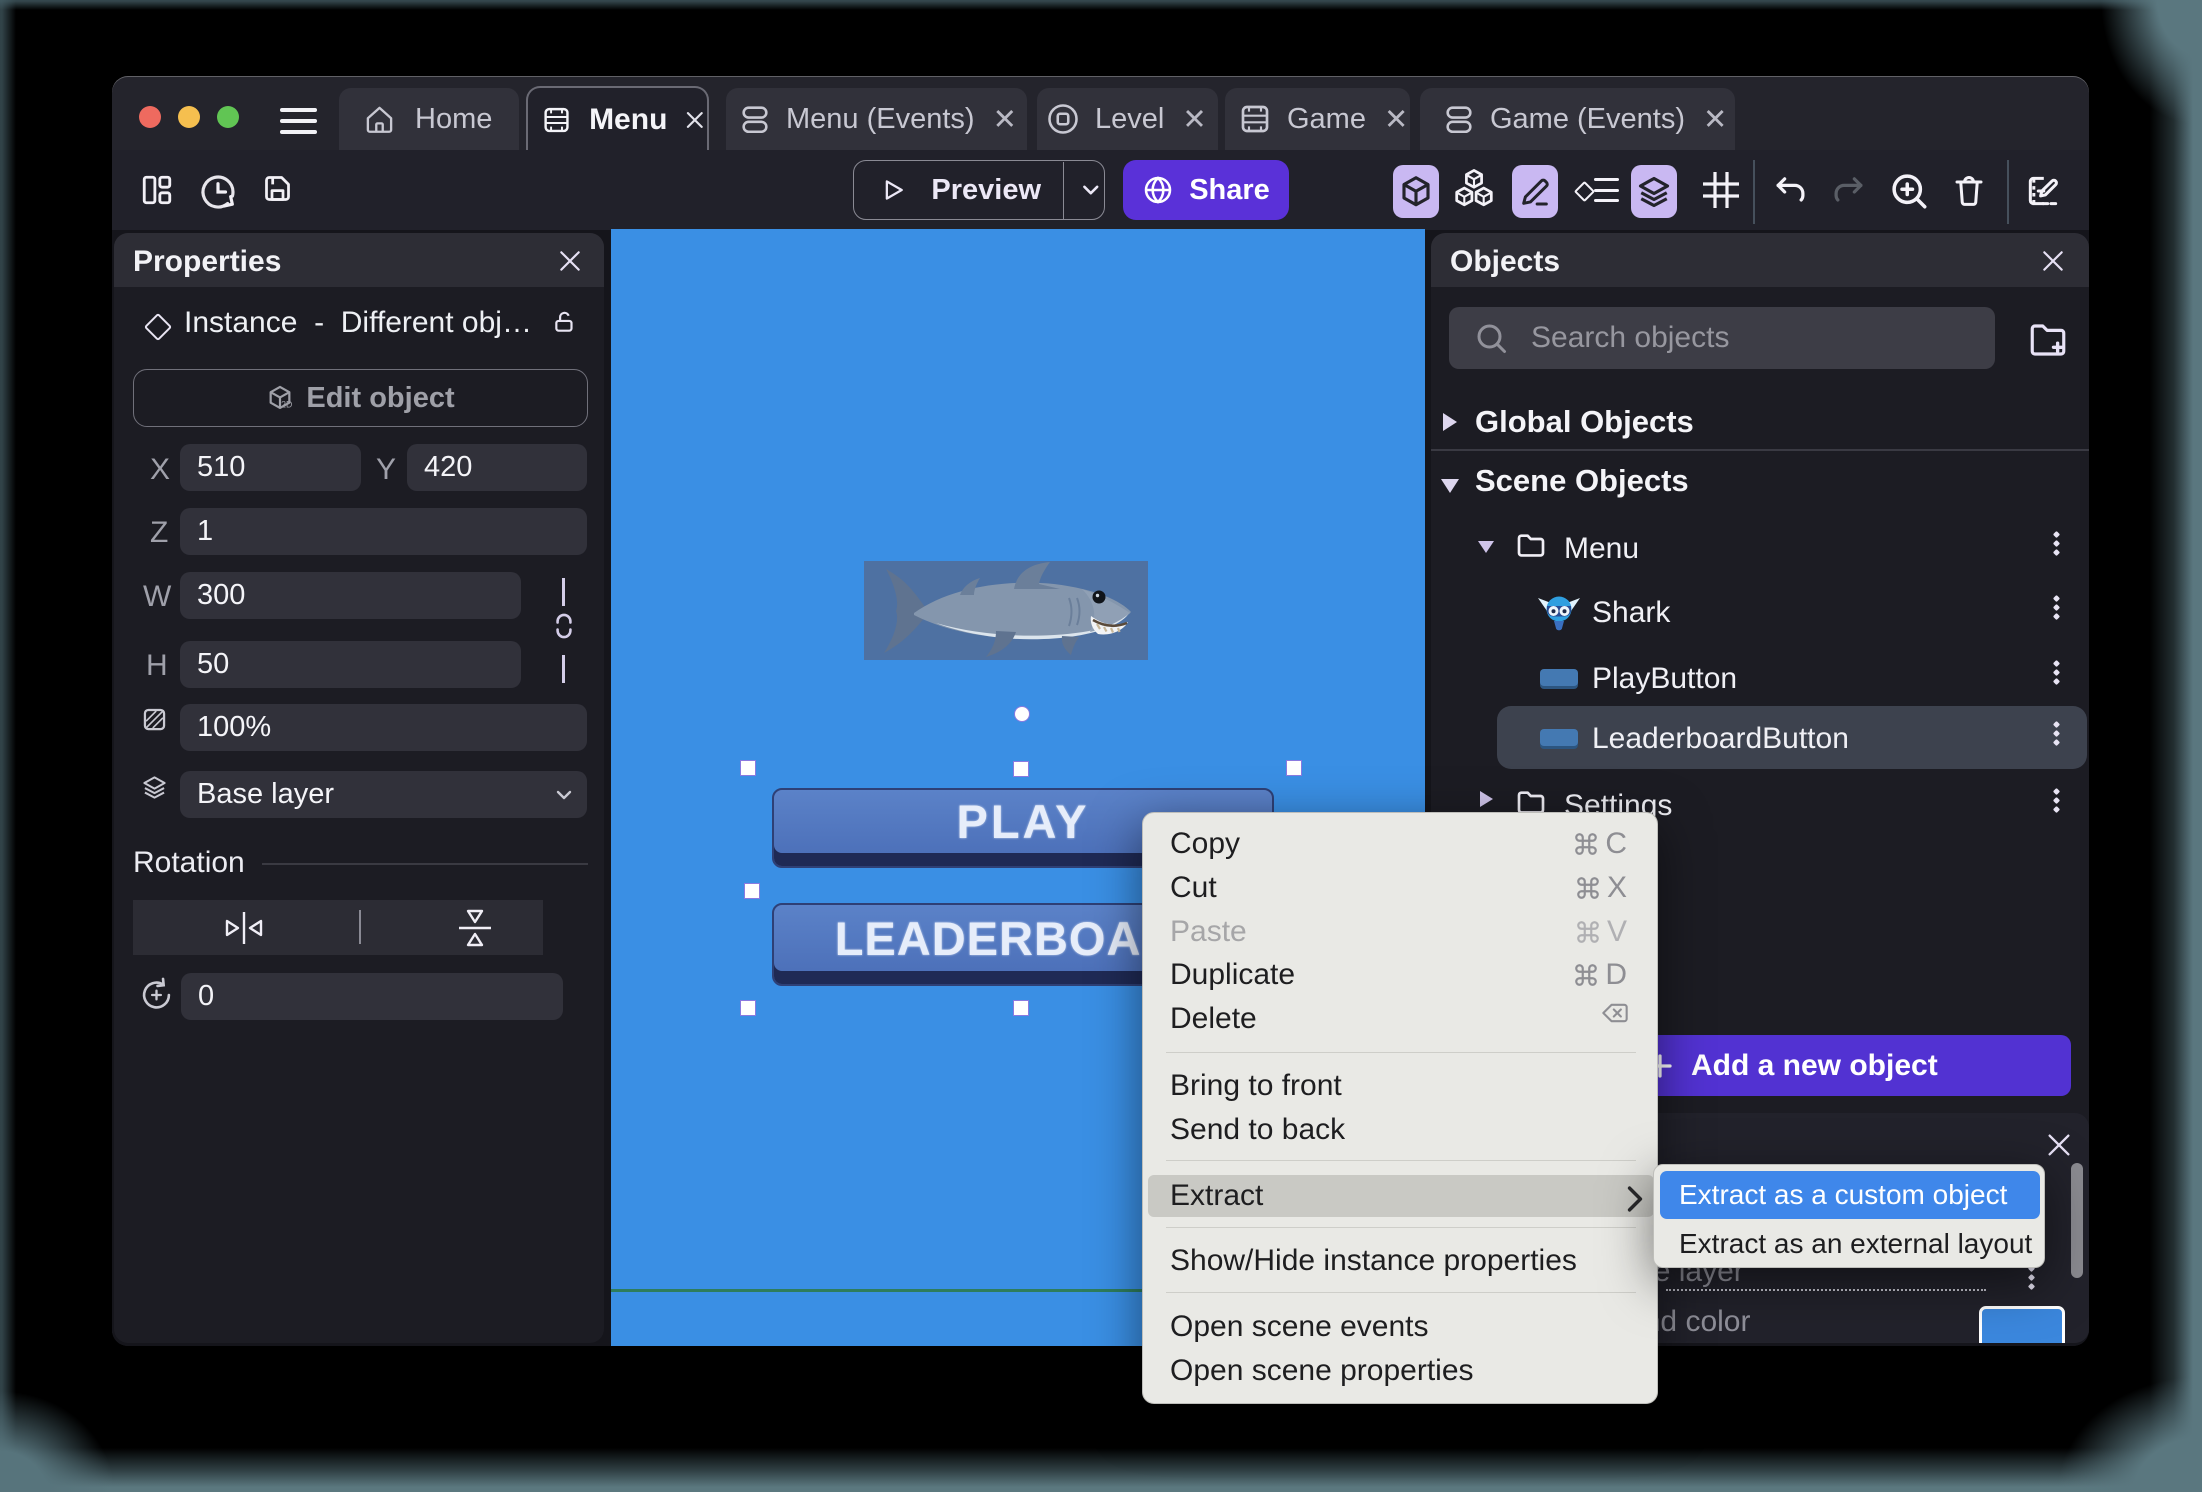 The image size is (2202, 1492). What do you see at coordinates (287, 404) in the screenshot?
I see `svg-text: 2D` at bounding box center [287, 404].